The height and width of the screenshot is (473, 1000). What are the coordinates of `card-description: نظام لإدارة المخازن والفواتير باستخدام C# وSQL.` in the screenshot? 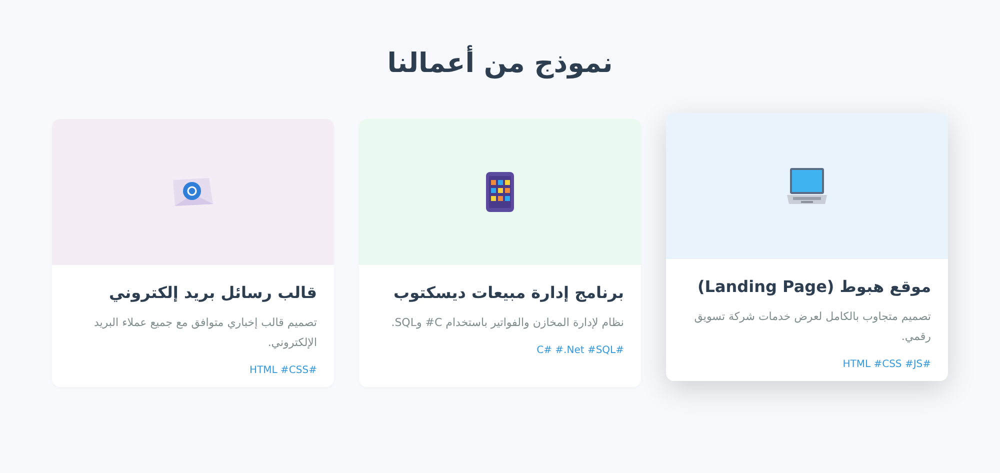 It's located at (507, 322).